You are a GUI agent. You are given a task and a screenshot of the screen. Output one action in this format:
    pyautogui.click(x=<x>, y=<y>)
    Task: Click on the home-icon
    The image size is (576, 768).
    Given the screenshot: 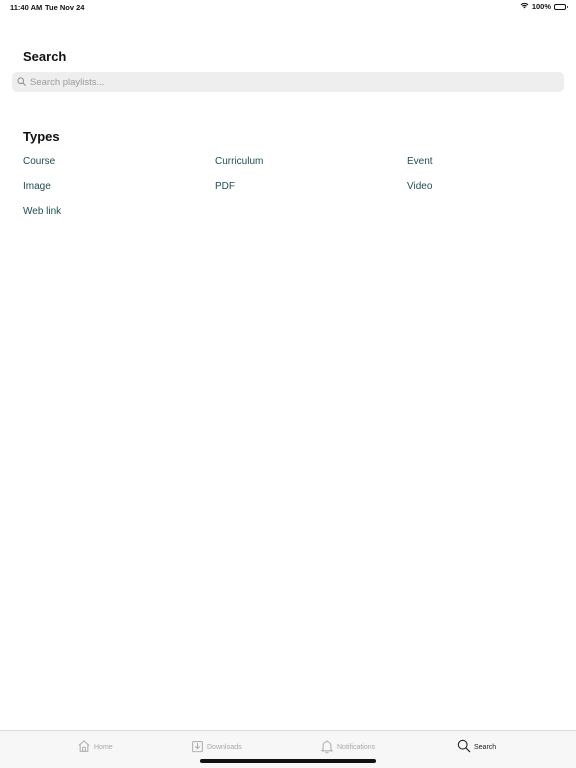 What is the action you would take?
    pyautogui.click(x=84, y=747)
    